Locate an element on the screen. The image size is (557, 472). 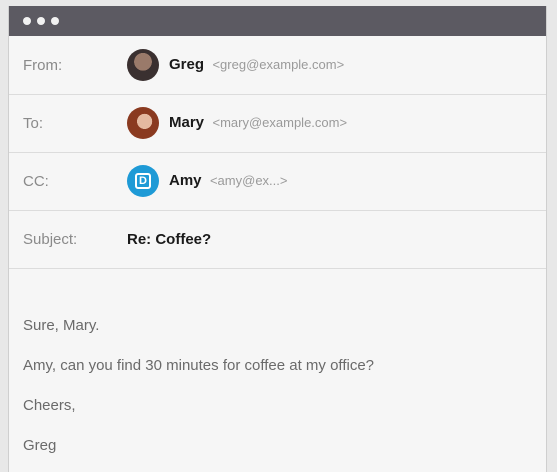
mary-avatar is located at coordinates (143, 123).